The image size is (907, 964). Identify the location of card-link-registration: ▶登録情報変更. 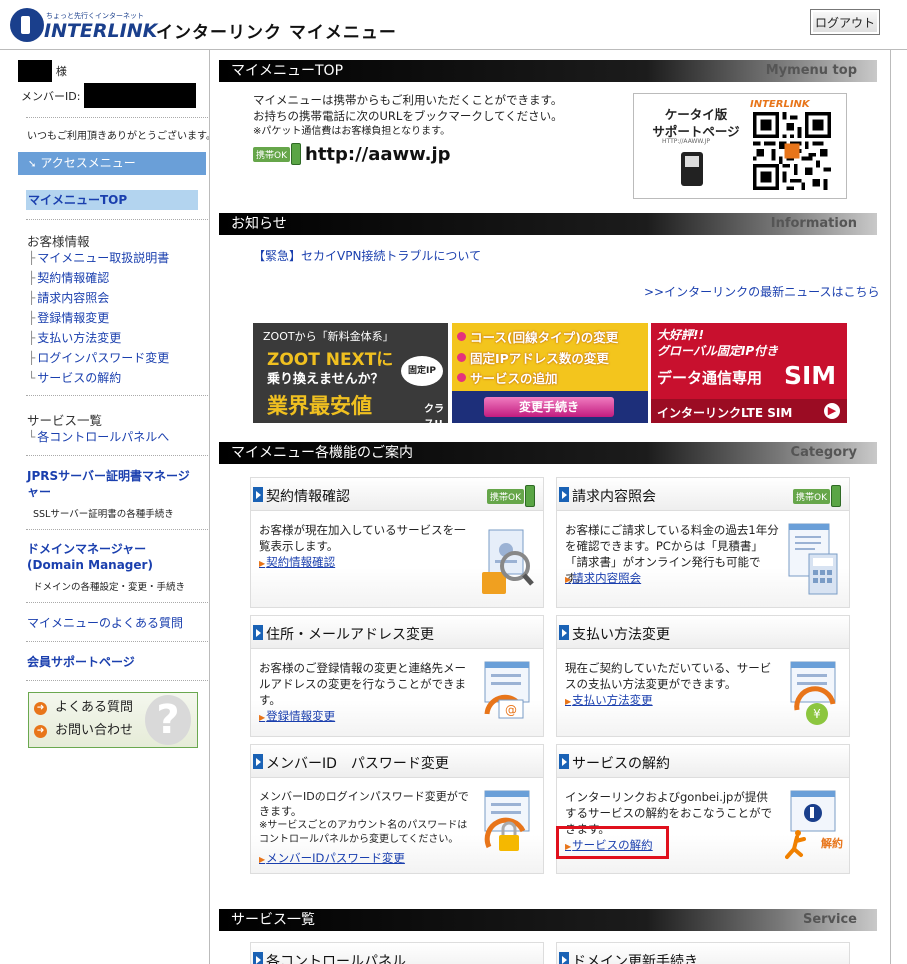
(297, 716).